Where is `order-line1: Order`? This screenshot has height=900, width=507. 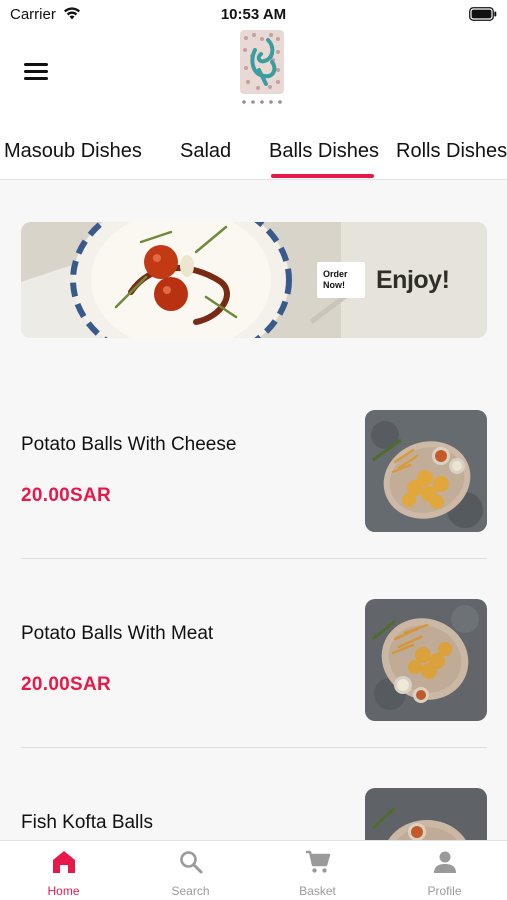
order-line1: Order is located at coordinates (335, 274).